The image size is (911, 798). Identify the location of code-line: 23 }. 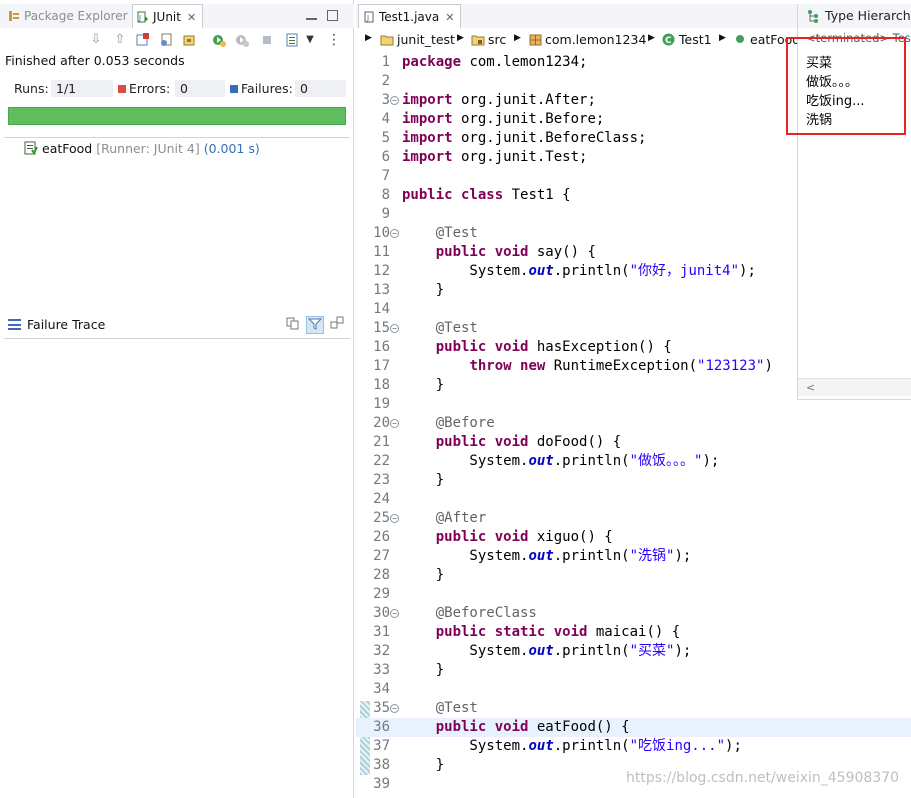
(633, 480).